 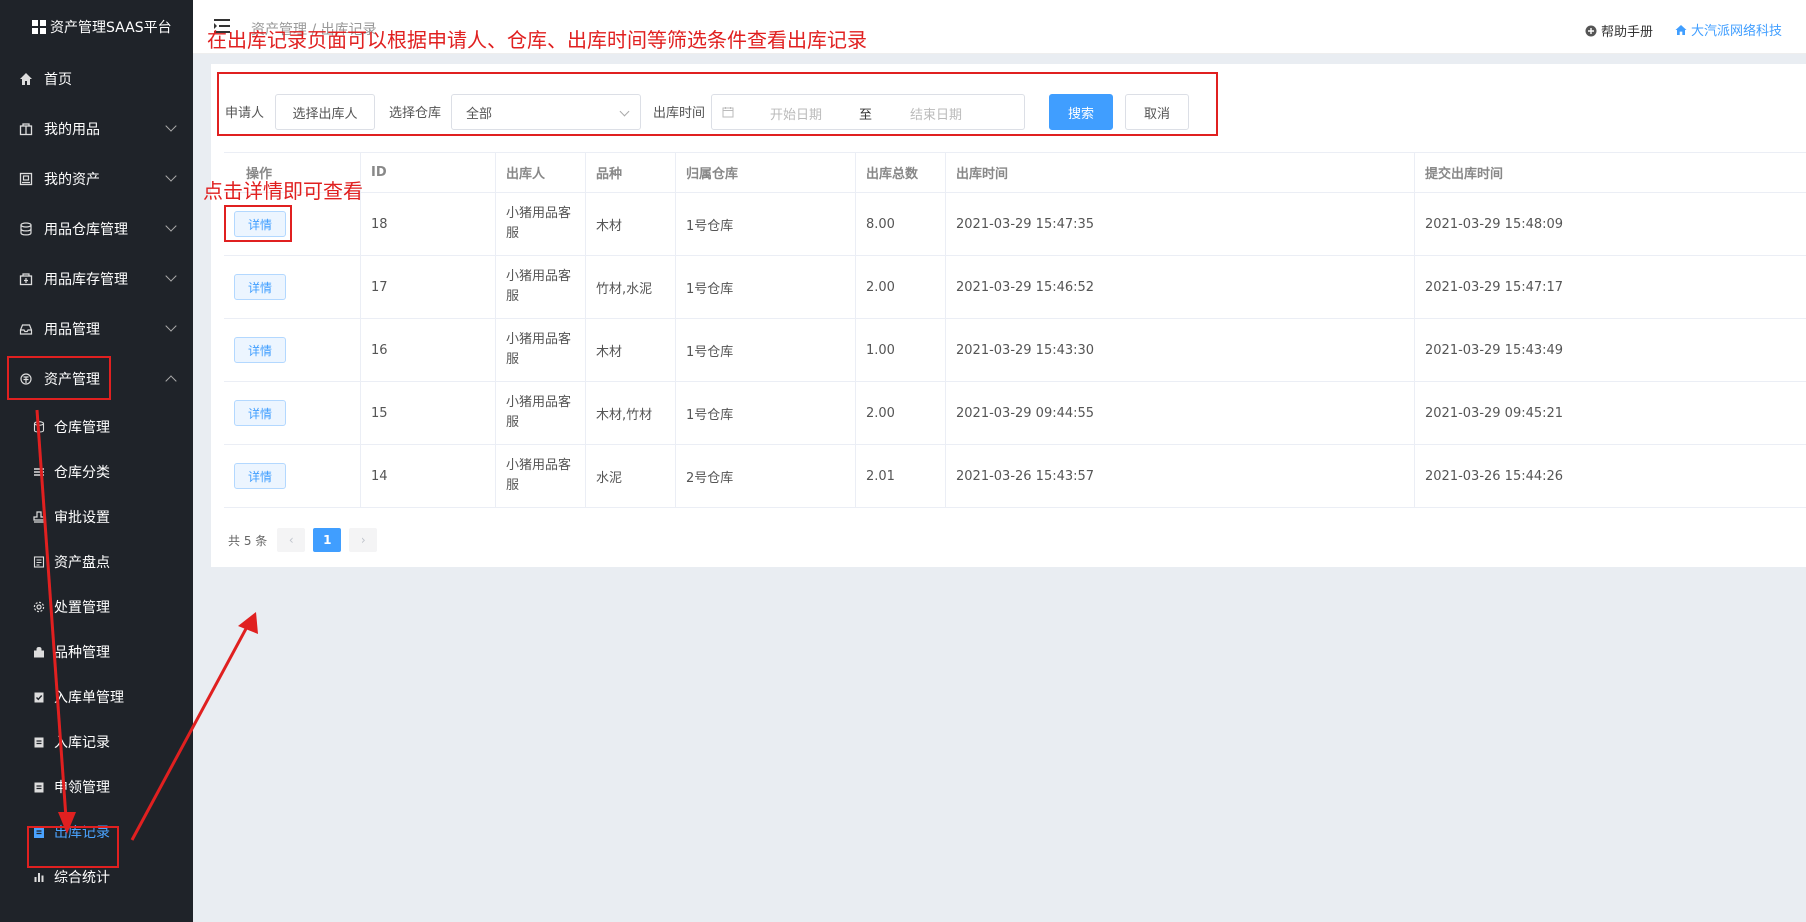 What do you see at coordinates (190, 732) in the screenshot?
I see `arrow-line-up` at bounding box center [190, 732].